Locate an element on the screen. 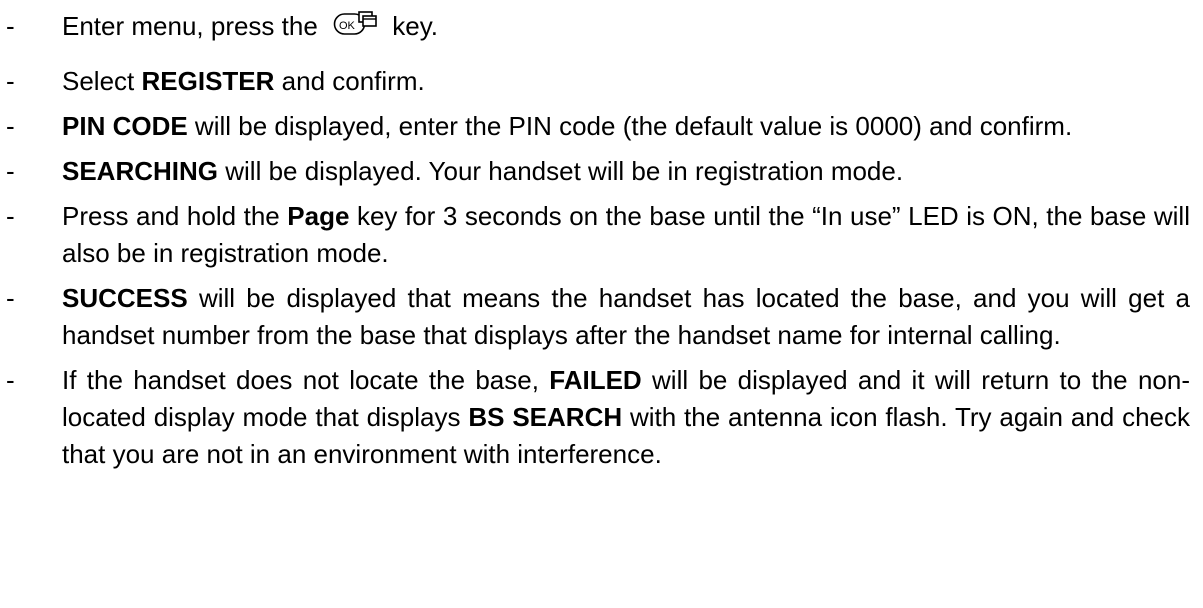  item-text: key. is located at coordinates (412, 26).